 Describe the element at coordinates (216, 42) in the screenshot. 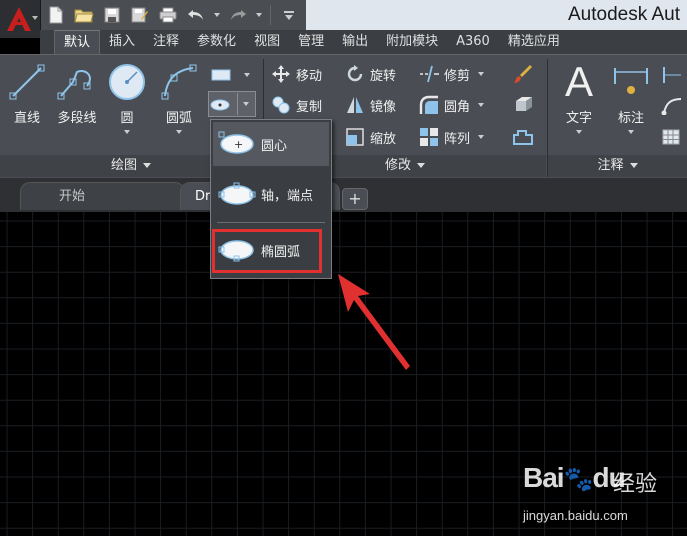

I see `tab-parametric: 参数化` at that location.